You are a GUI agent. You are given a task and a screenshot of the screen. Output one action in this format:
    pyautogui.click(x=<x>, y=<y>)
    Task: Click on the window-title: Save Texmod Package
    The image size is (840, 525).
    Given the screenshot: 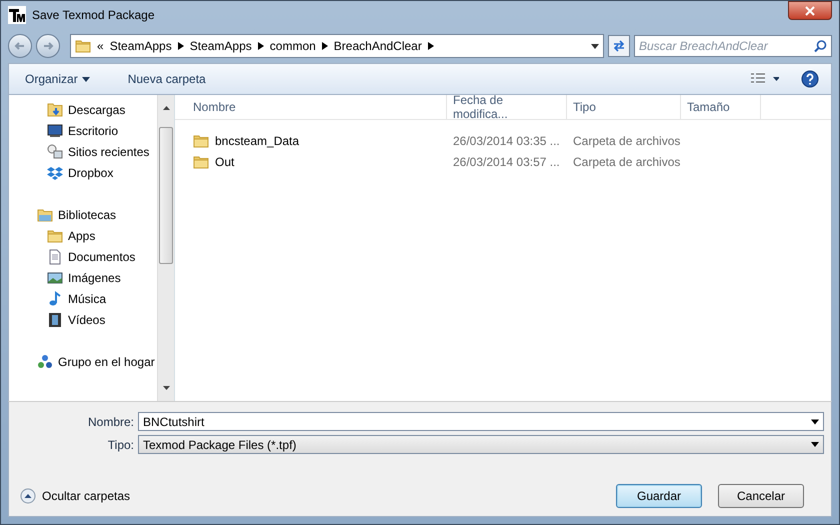 What is the action you would take?
    pyautogui.click(x=93, y=15)
    